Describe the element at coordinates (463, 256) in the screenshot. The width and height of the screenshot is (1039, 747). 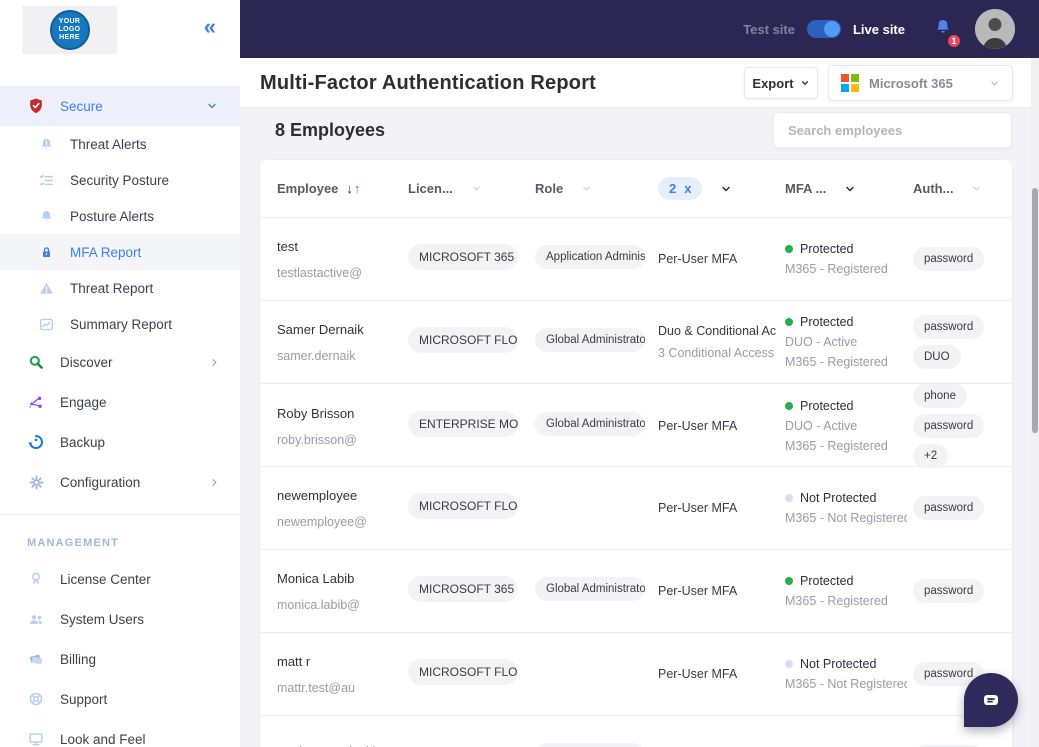
I see `license-badge: MICROSOFT 365` at that location.